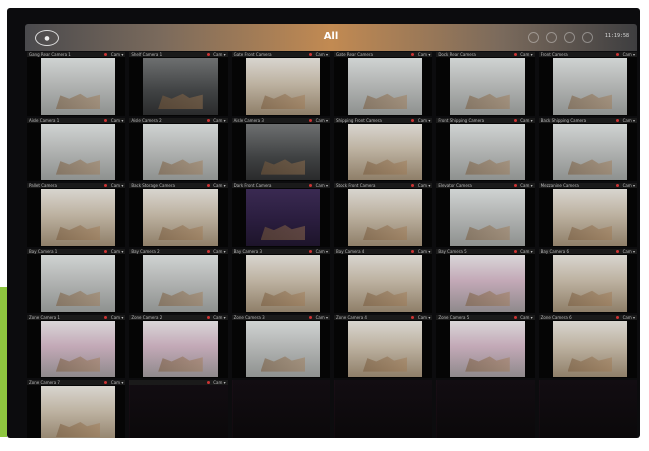 This screenshot has height=451, width=649. Describe the element at coordinates (551, 37) in the screenshot. I see `settings-icon` at that location.